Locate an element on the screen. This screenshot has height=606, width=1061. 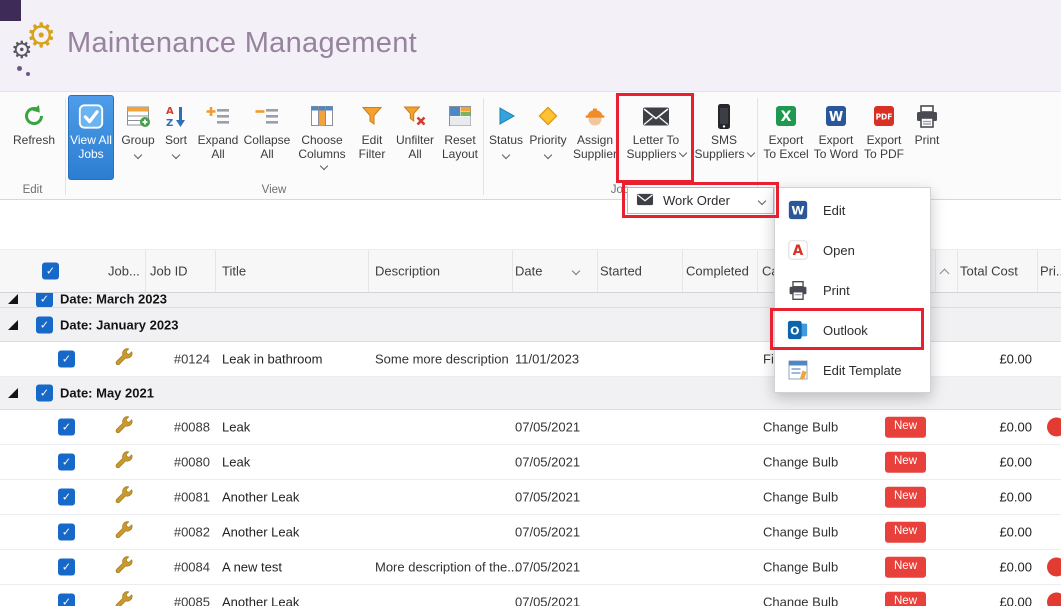
cell-date: 11/01/2023 is located at coordinates (547, 359).